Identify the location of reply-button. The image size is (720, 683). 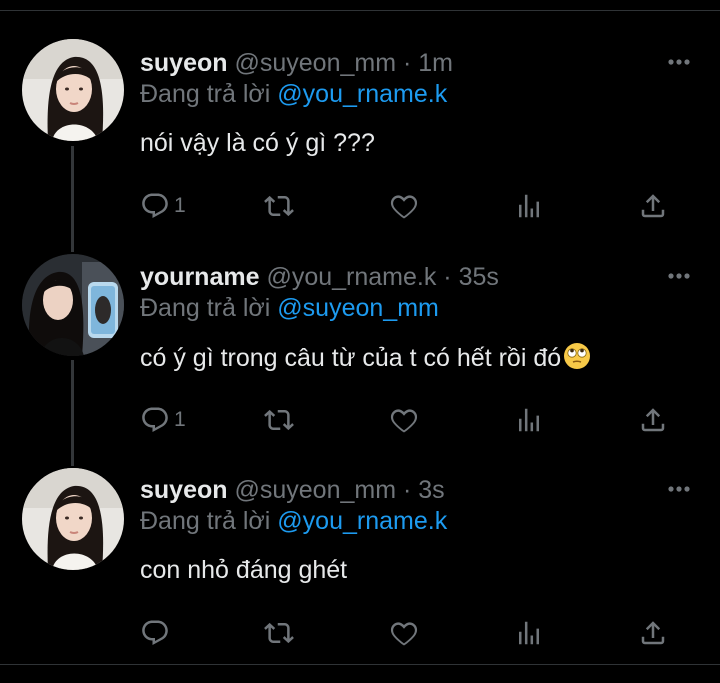
(157, 633).